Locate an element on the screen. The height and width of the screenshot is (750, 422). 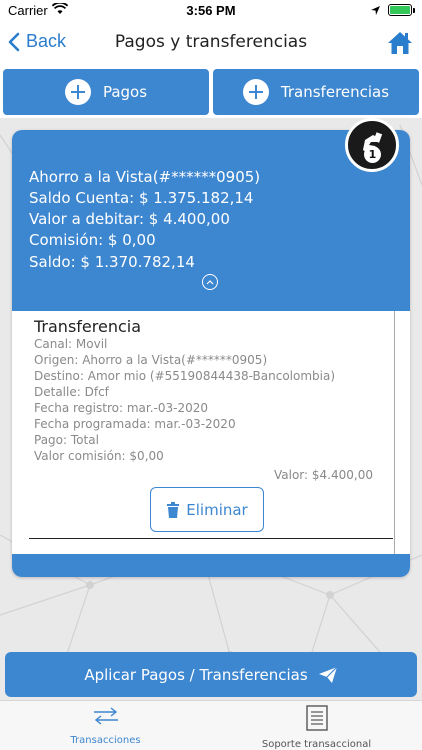
add-transferencias-button: Transferencias is located at coordinates (316, 92).